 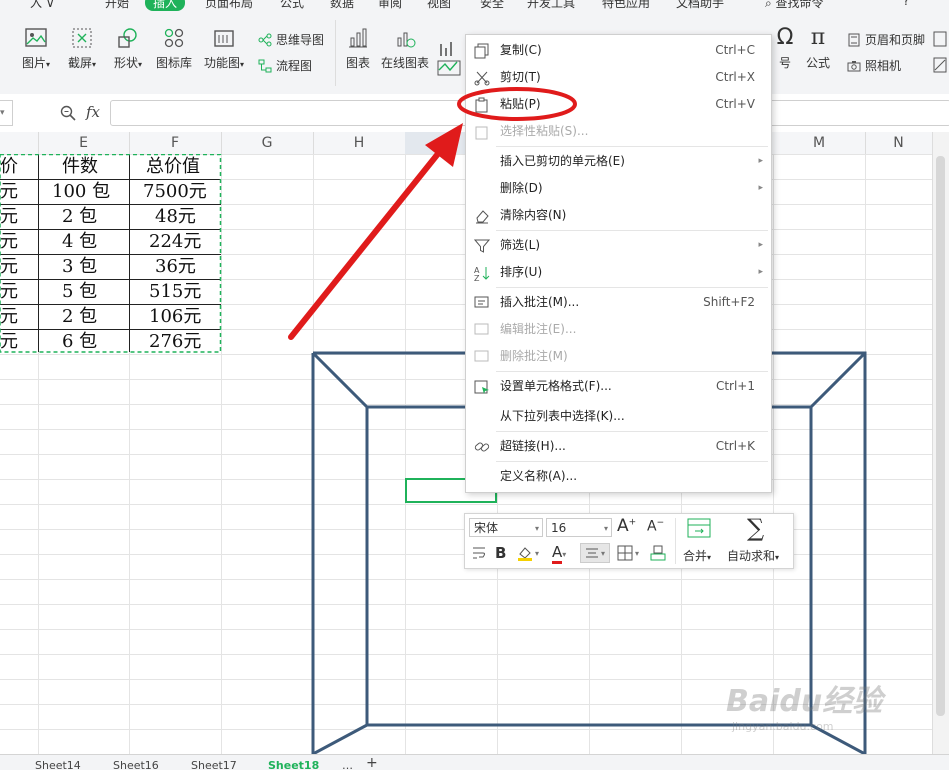 What do you see at coordinates (358, 38) in the screenshot?
I see `chart-icon` at bounding box center [358, 38].